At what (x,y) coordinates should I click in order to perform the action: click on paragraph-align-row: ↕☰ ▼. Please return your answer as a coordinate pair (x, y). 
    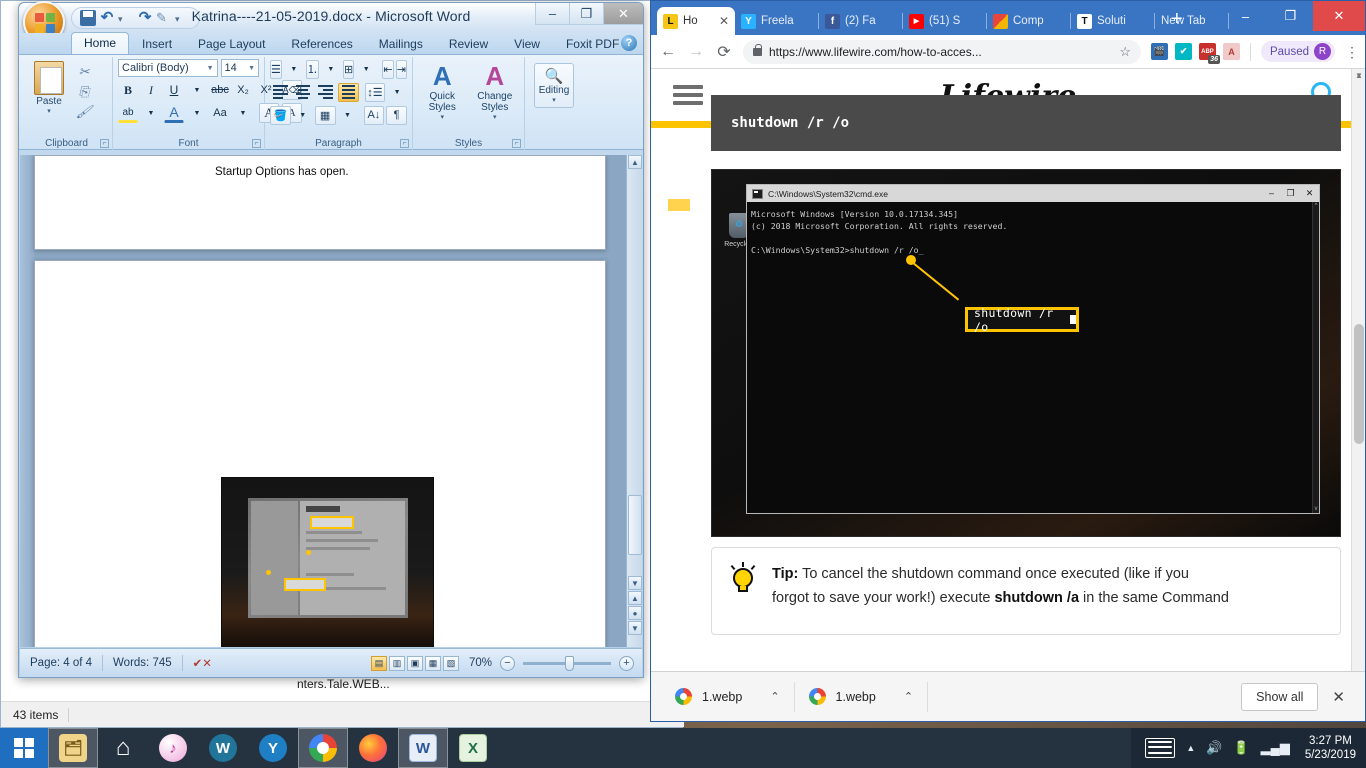
    Looking at the image, I should click on (338, 92).